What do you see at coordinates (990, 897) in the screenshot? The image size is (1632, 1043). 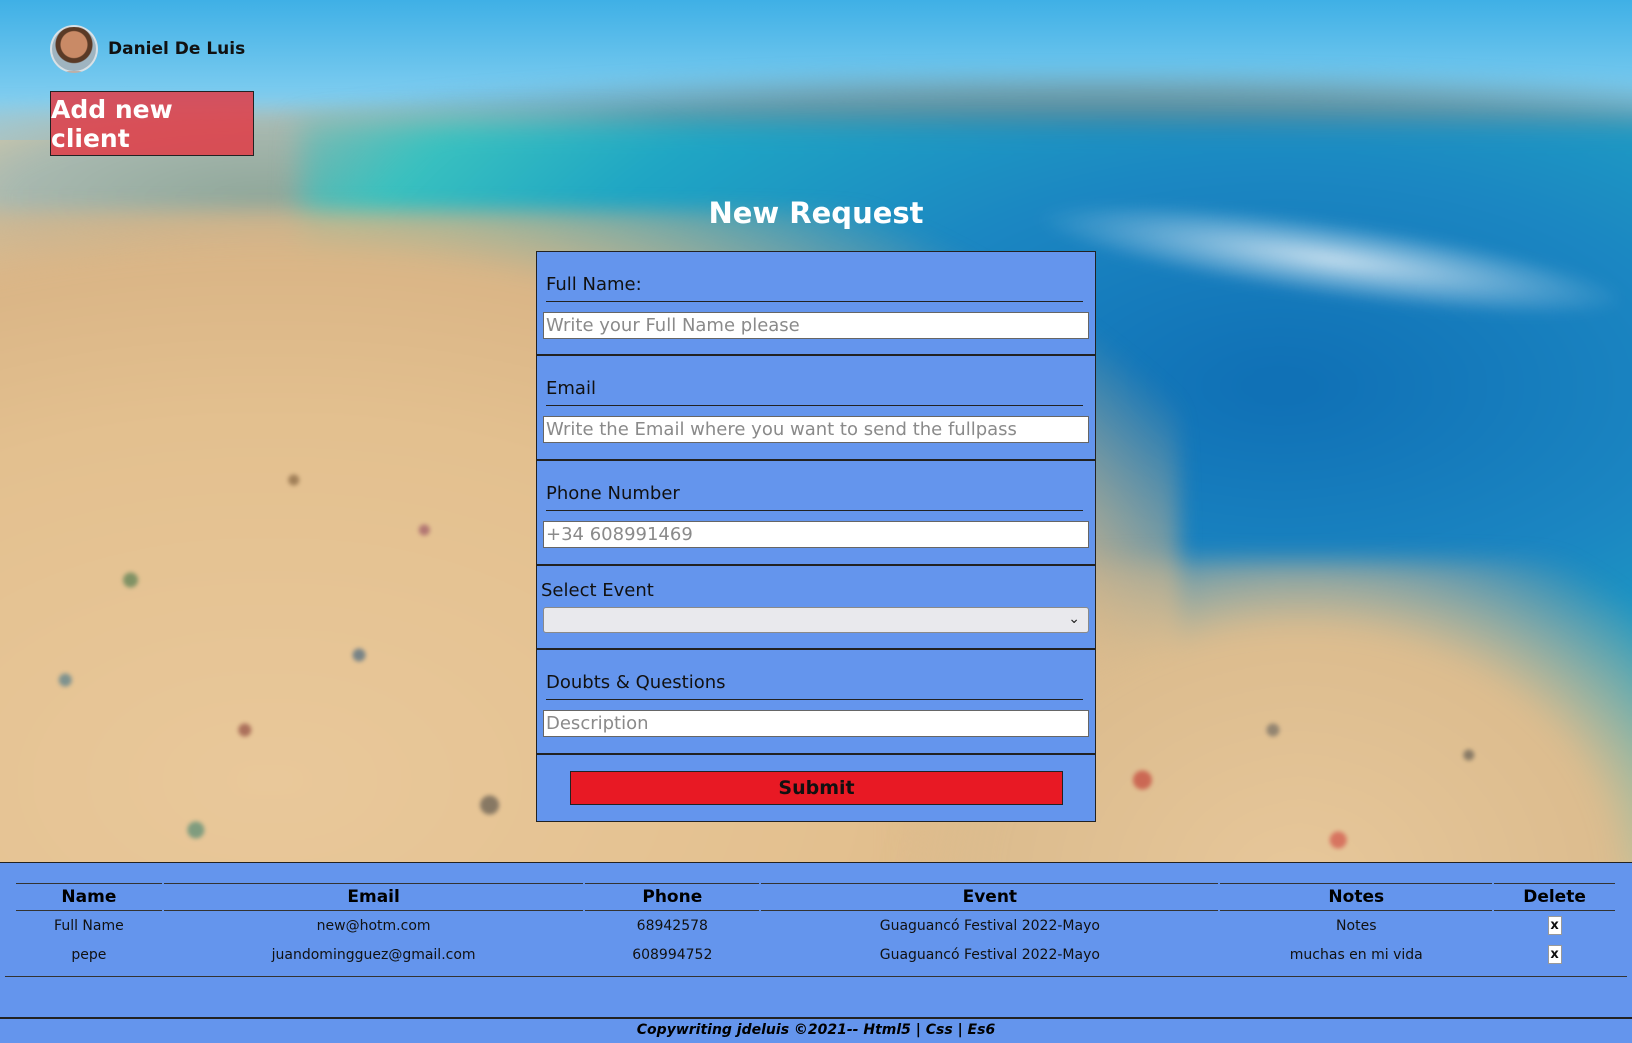 I see `column-header-event: Event` at bounding box center [990, 897].